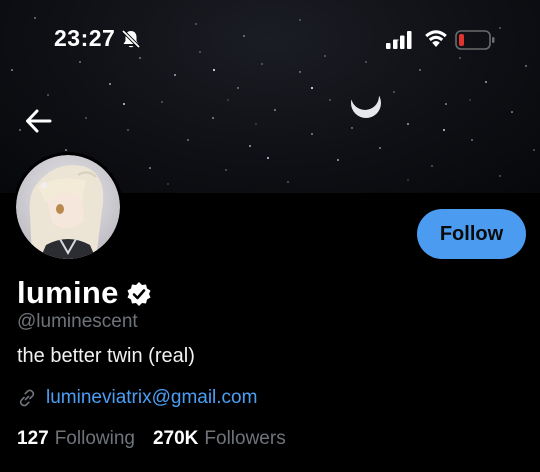  Describe the element at coordinates (131, 39) in the screenshot. I see `bell-slash-icon` at that location.